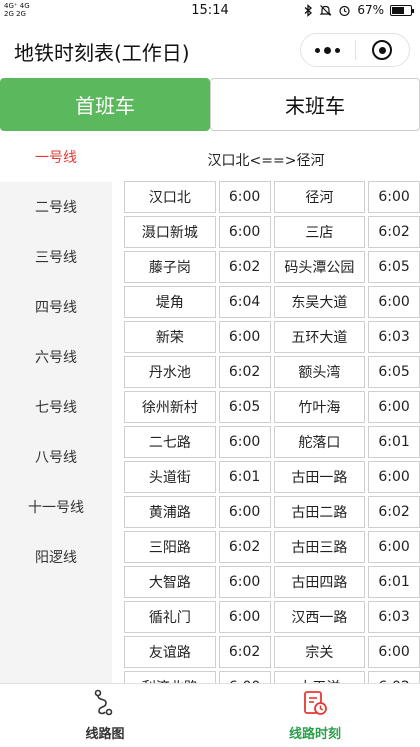 This screenshot has width=420, height=747. I want to click on table-row: 徐州新村 6:05 竹叶海 6:00, so click(272, 405).